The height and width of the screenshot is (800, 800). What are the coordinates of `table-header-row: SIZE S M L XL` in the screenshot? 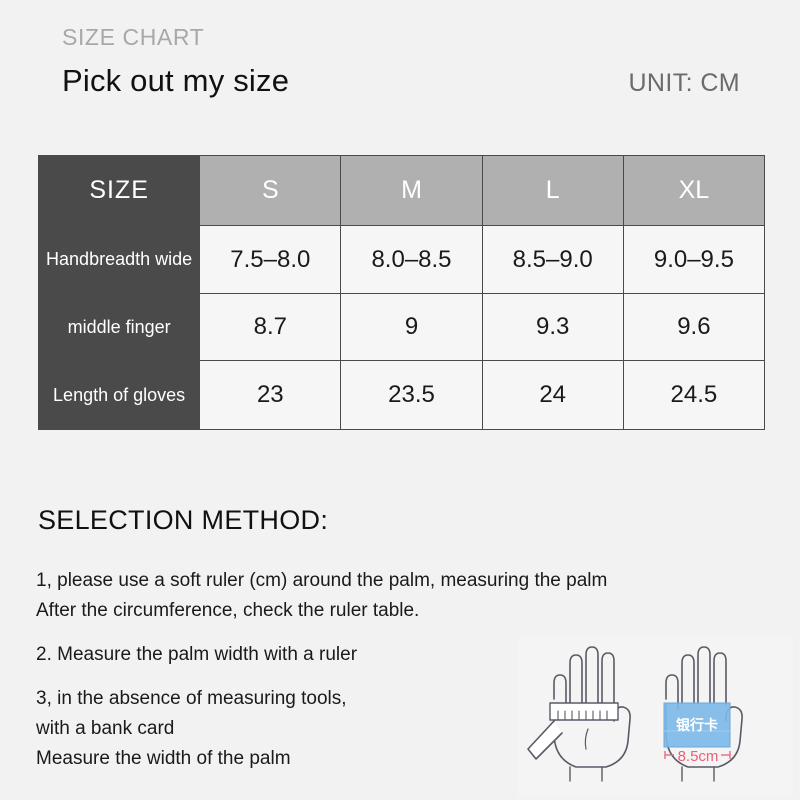 It's located at (401, 190).